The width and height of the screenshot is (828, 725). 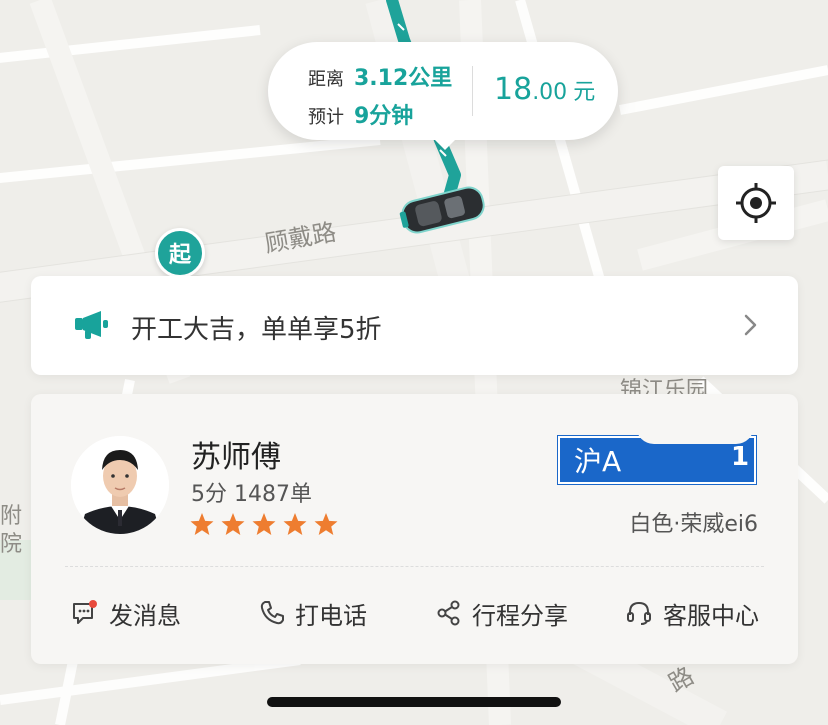 I want to click on trip-price: 18.00 元, so click(x=544, y=89).